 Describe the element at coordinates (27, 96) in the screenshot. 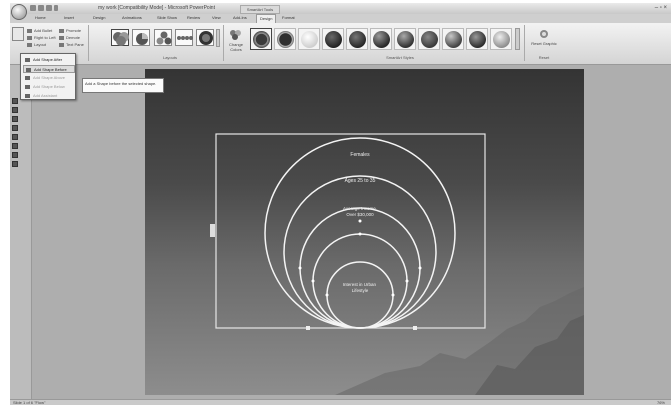

I see `add-assistant-icon` at that location.